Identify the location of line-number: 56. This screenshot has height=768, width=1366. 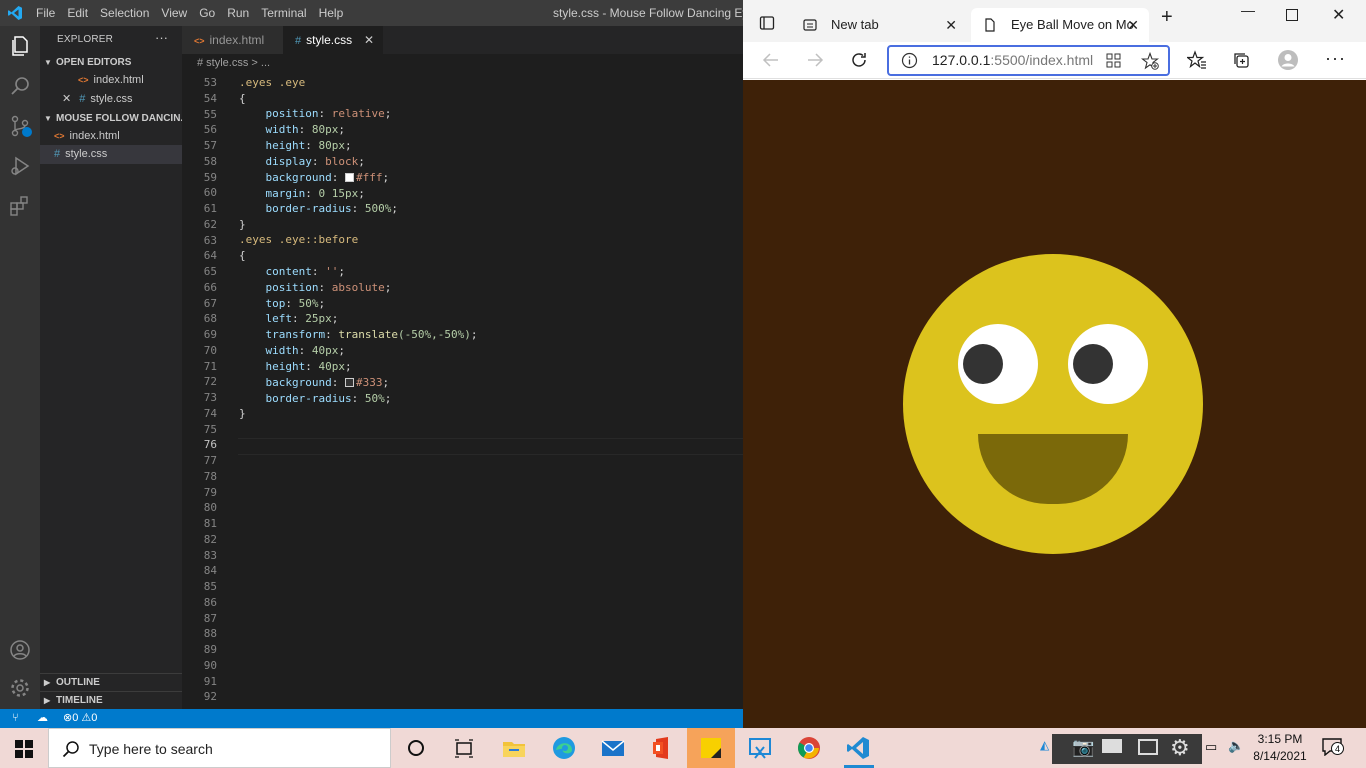
(210, 129).